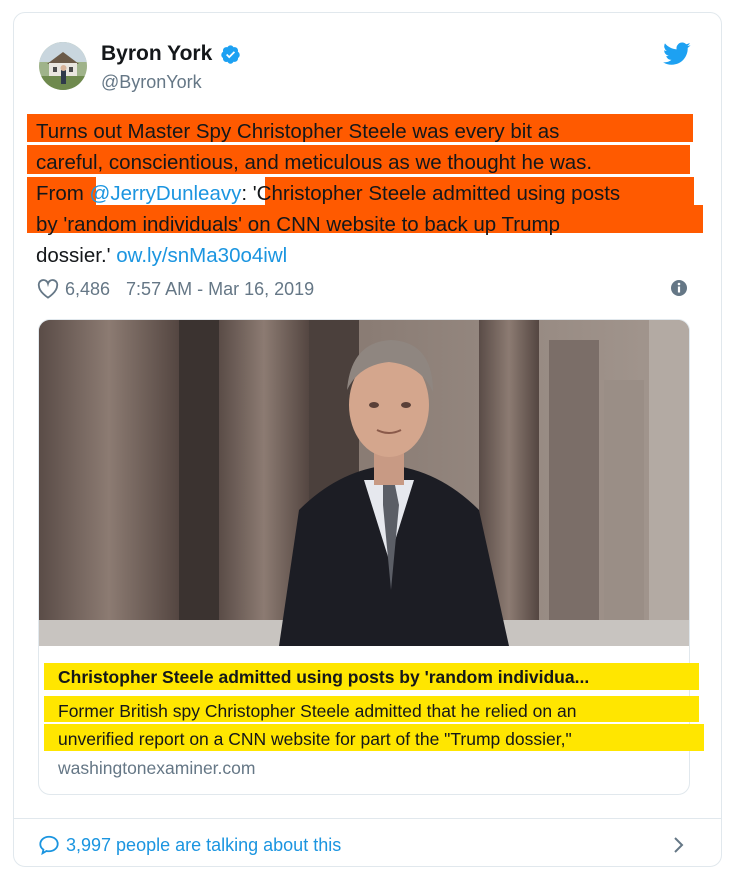  Describe the element at coordinates (166, 193) in the screenshot. I see `mention-link: @JerryDunleavy` at that location.